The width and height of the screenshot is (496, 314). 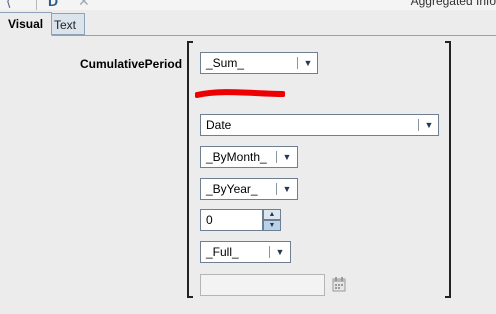 What do you see at coordinates (219, 125) in the screenshot?
I see `date-column-combo-value: Date` at bounding box center [219, 125].